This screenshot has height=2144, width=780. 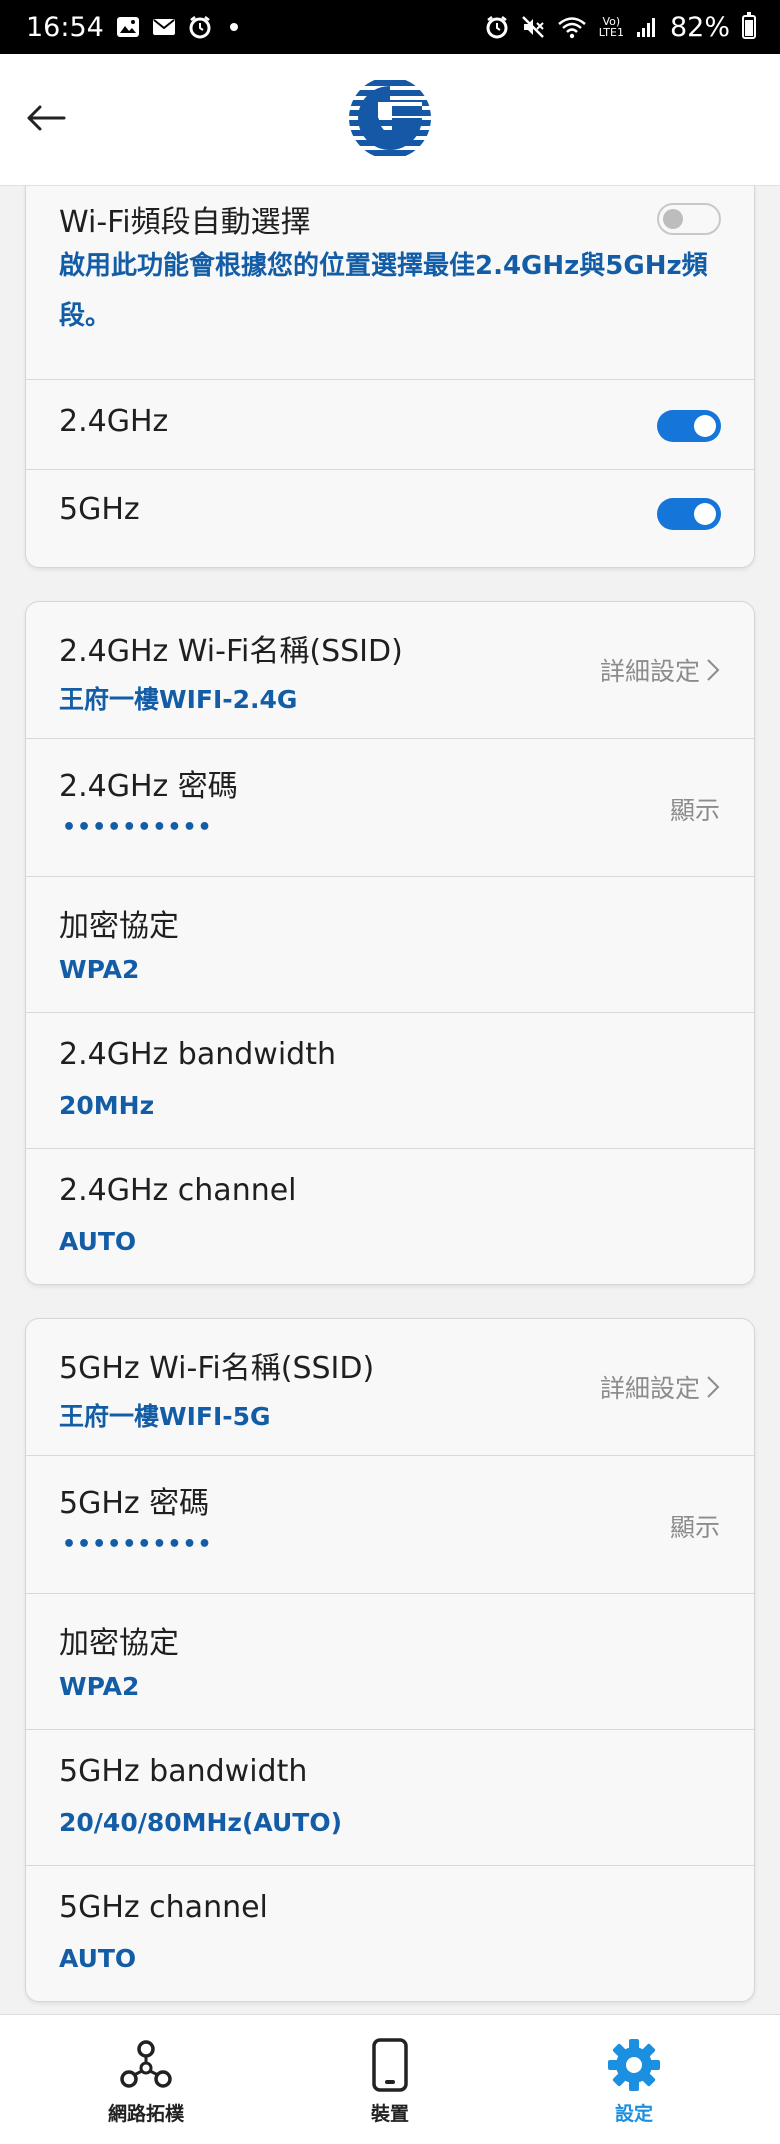 I want to click on chunghwa-telecom-logo-icon, so click(x=390, y=118).